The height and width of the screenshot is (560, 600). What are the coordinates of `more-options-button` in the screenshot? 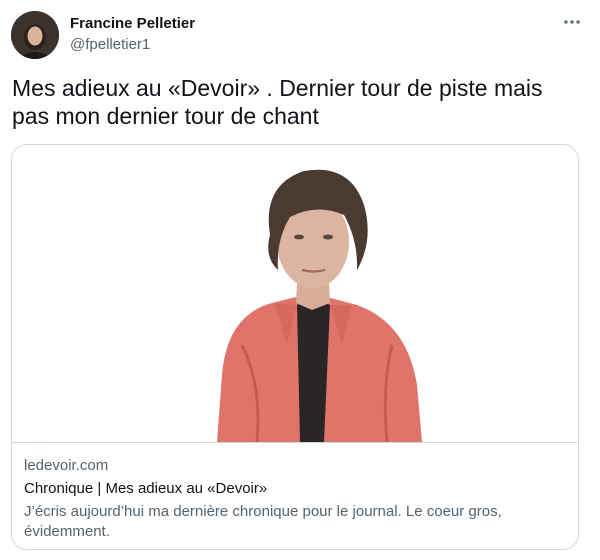 It's located at (572, 22).